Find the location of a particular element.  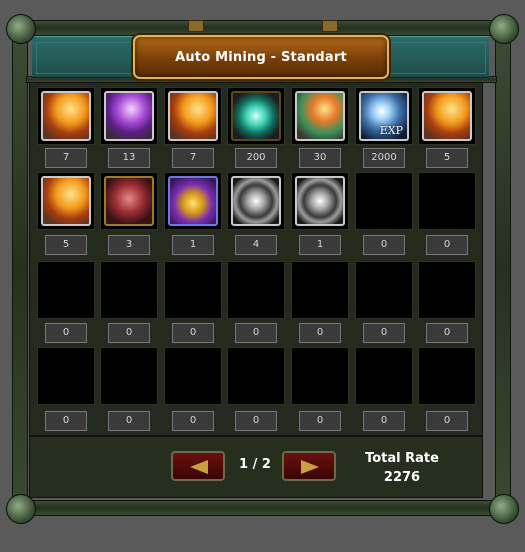

chest-icon is located at coordinates (193, 201).